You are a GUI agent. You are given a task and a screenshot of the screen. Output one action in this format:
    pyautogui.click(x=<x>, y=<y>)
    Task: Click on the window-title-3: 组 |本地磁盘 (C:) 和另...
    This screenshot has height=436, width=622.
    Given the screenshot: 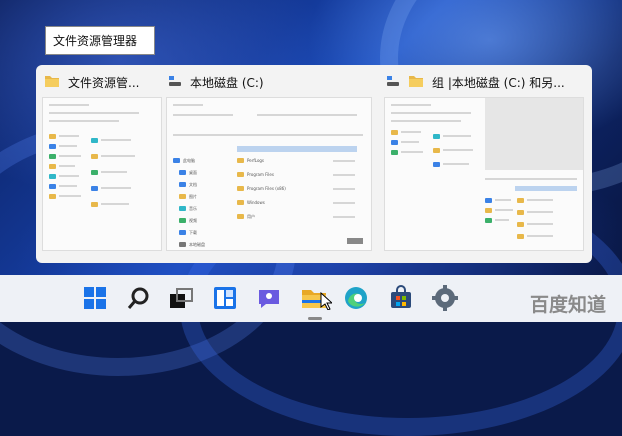 What is the action you would take?
    pyautogui.click(x=475, y=82)
    